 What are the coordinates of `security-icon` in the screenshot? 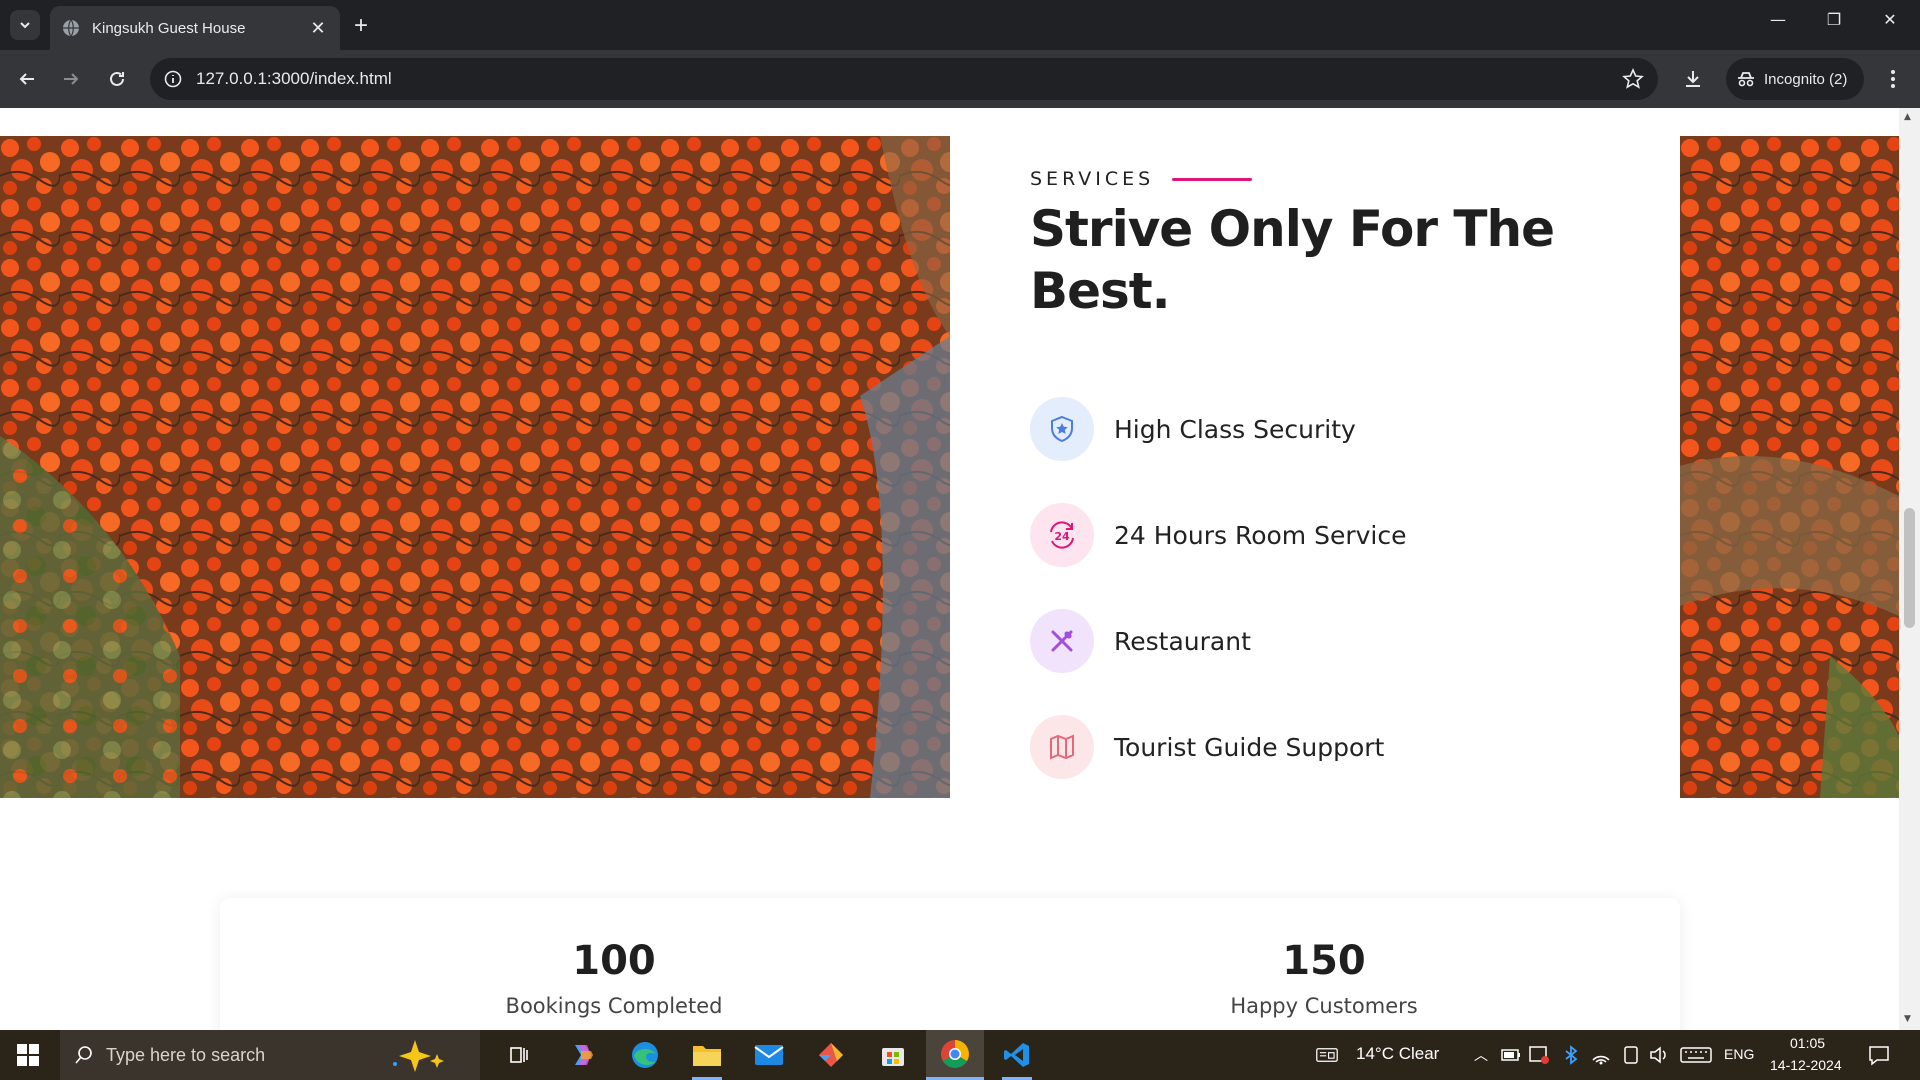 It's located at (1539, 1055).